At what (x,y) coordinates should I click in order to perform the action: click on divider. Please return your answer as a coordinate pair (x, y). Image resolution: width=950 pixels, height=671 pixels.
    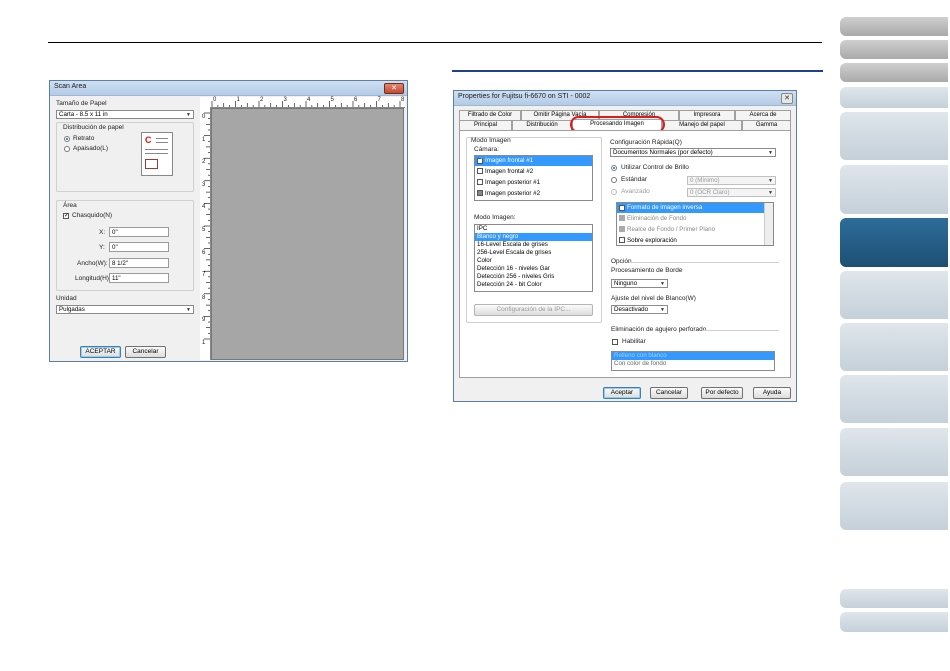
    Looking at the image, I should click on (740, 330).